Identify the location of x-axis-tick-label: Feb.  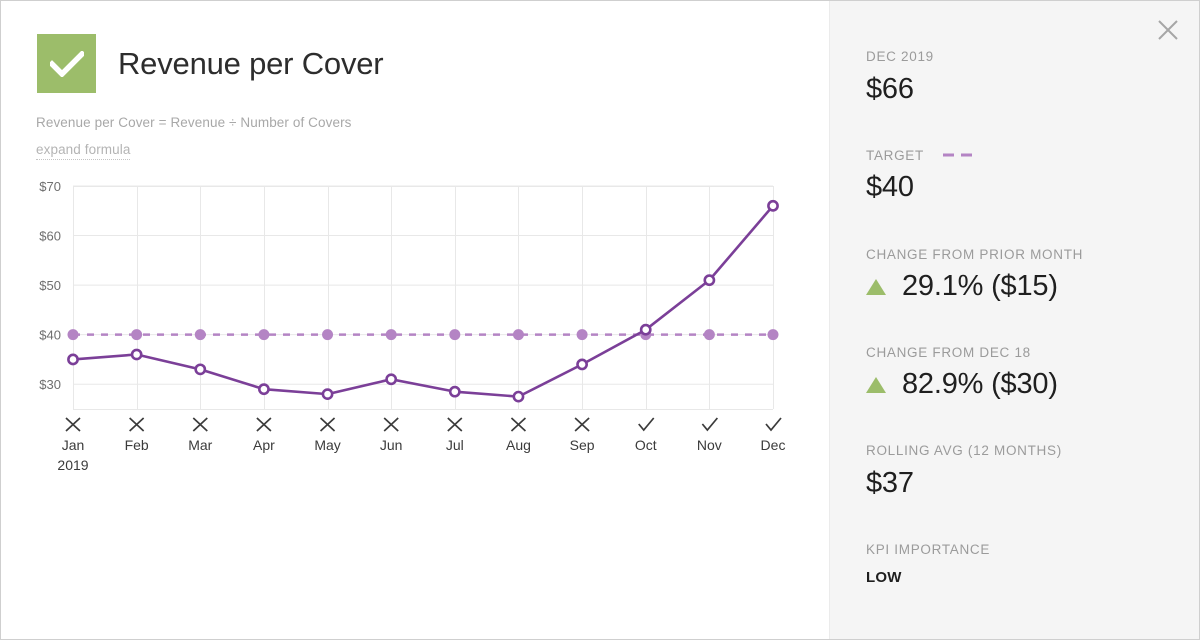
(137, 445).